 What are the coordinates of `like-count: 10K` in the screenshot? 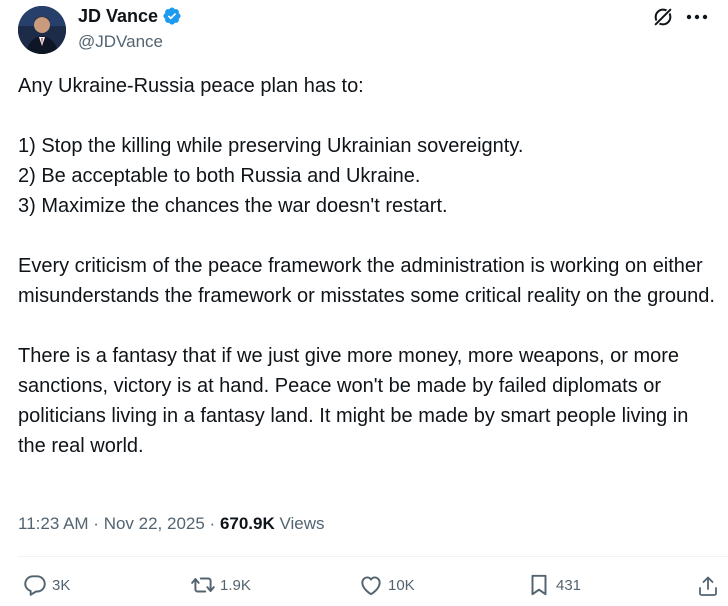 It's located at (401, 585).